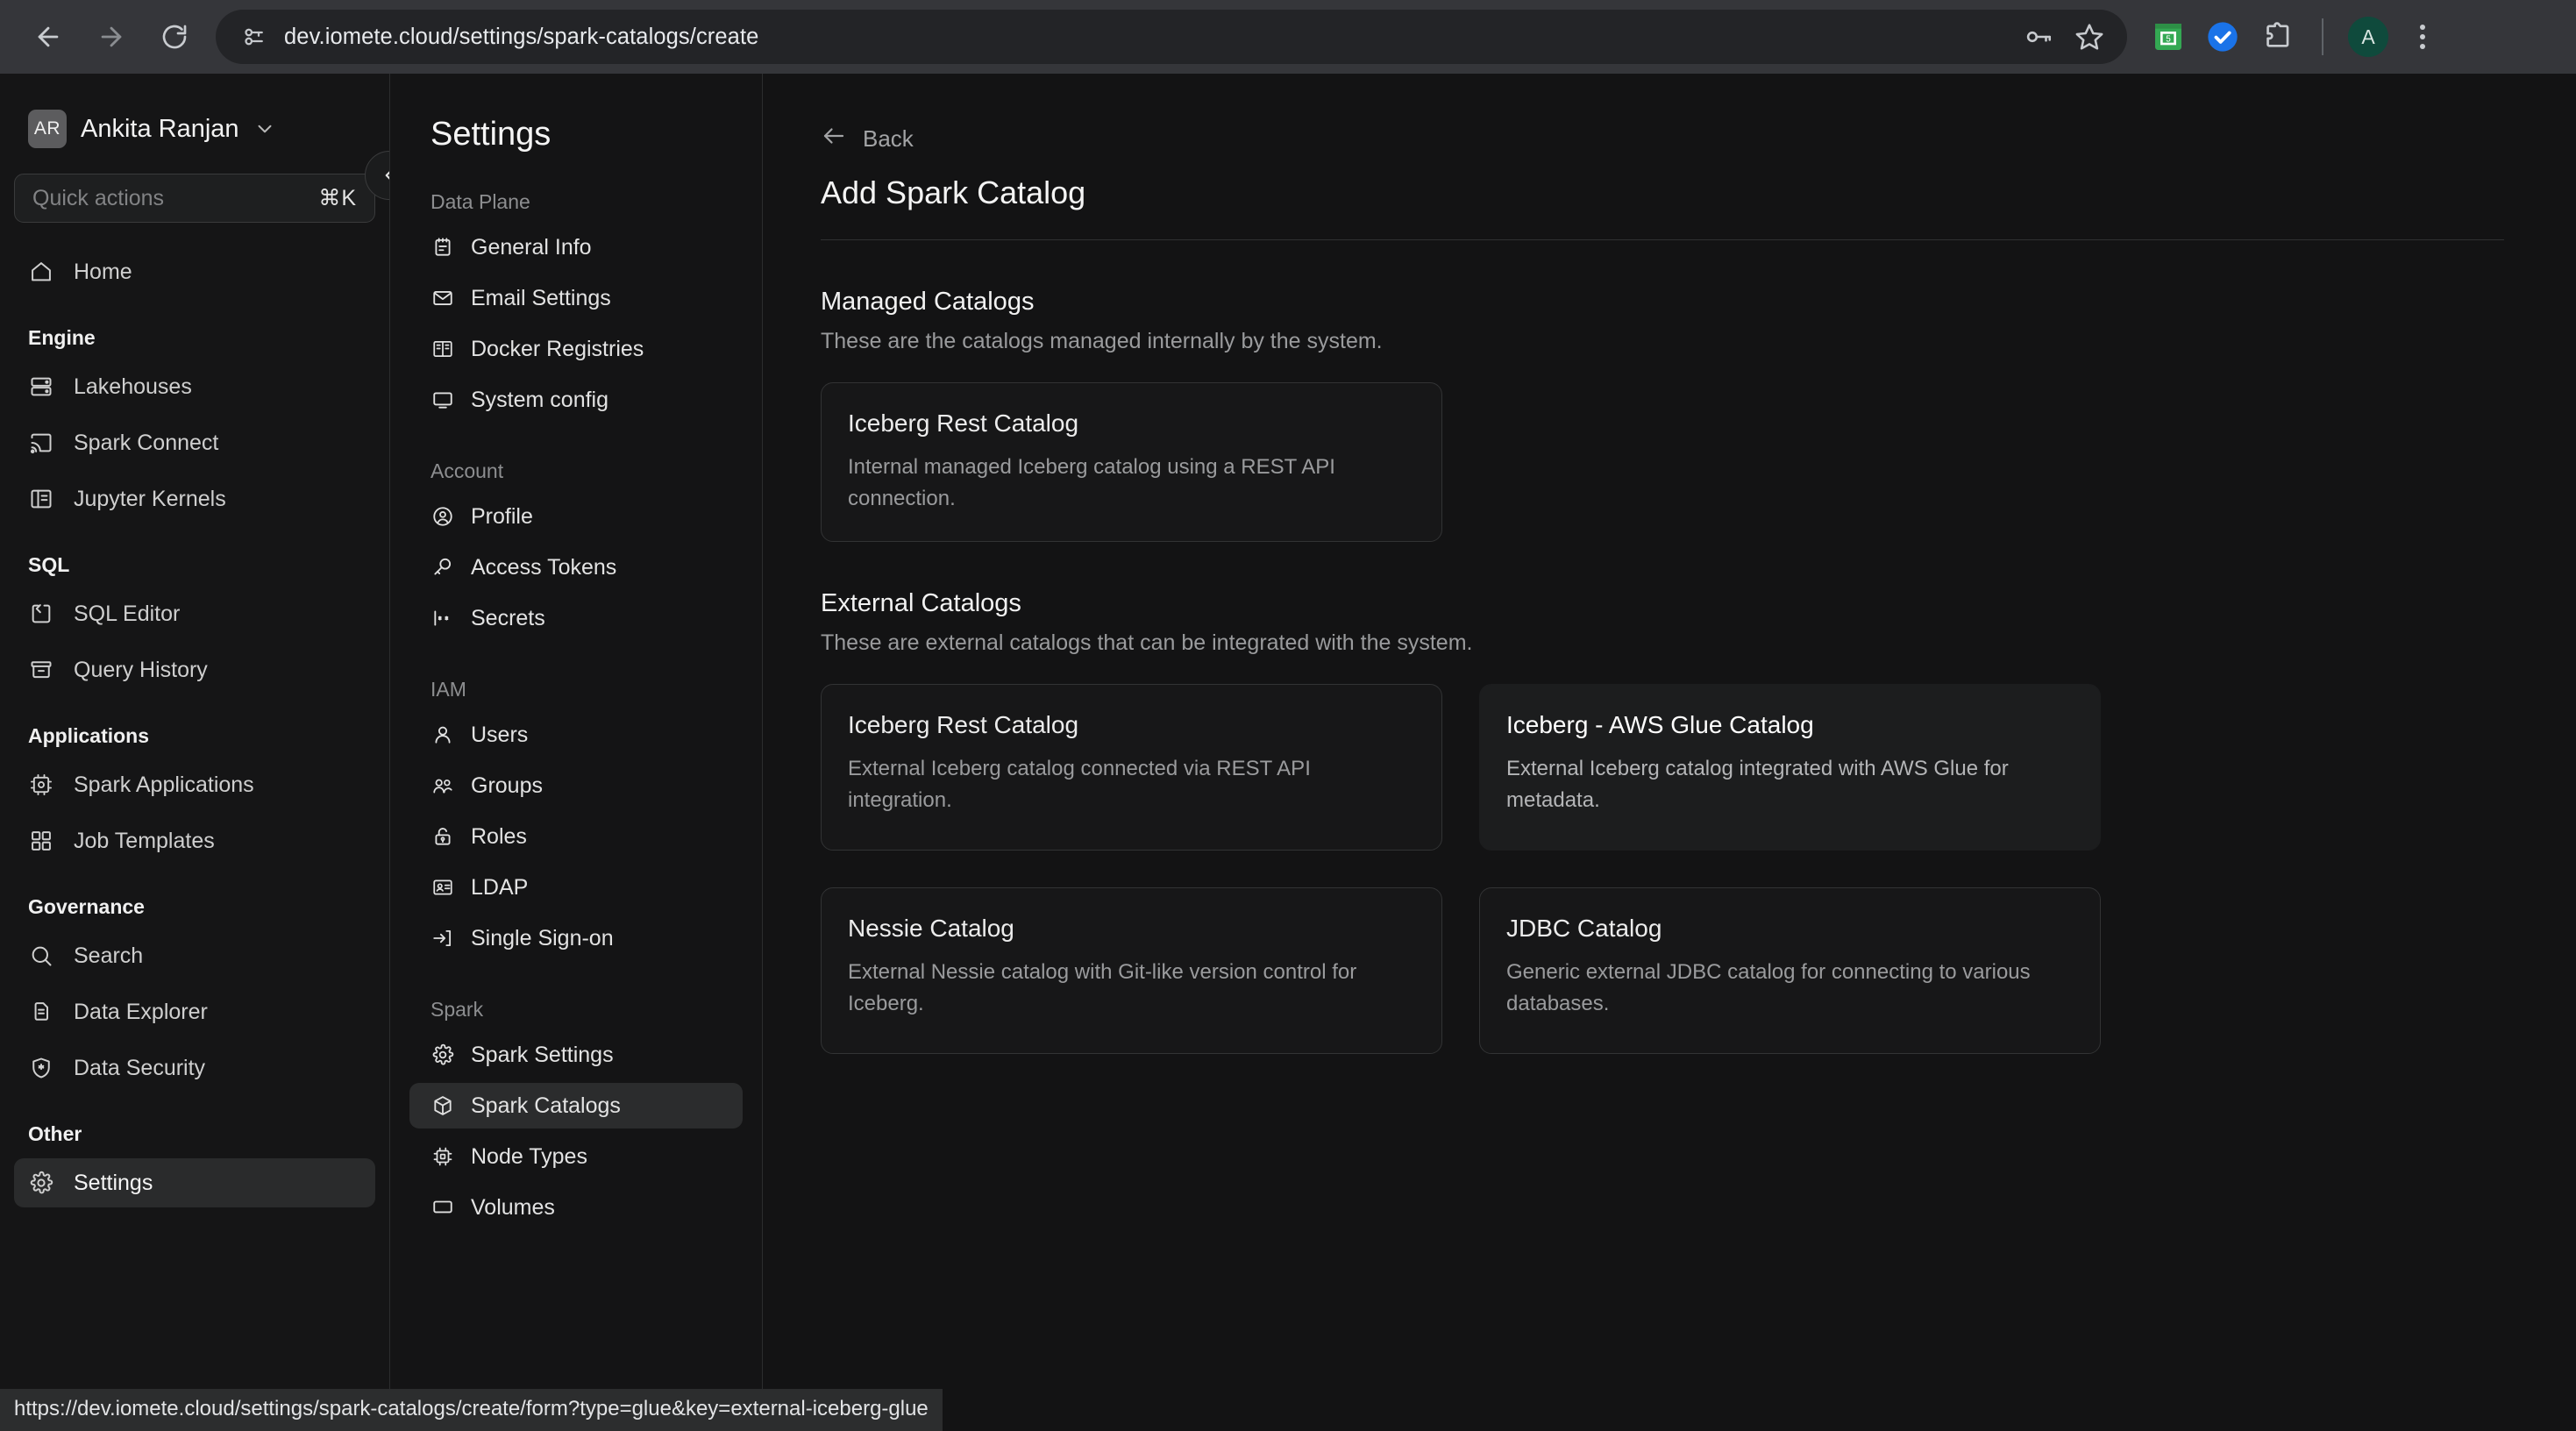 Image resolution: width=2576 pixels, height=1431 pixels. Describe the element at coordinates (194, 442) in the screenshot. I see `sidebar-item-spark-connect: Spark Connect` at that location.